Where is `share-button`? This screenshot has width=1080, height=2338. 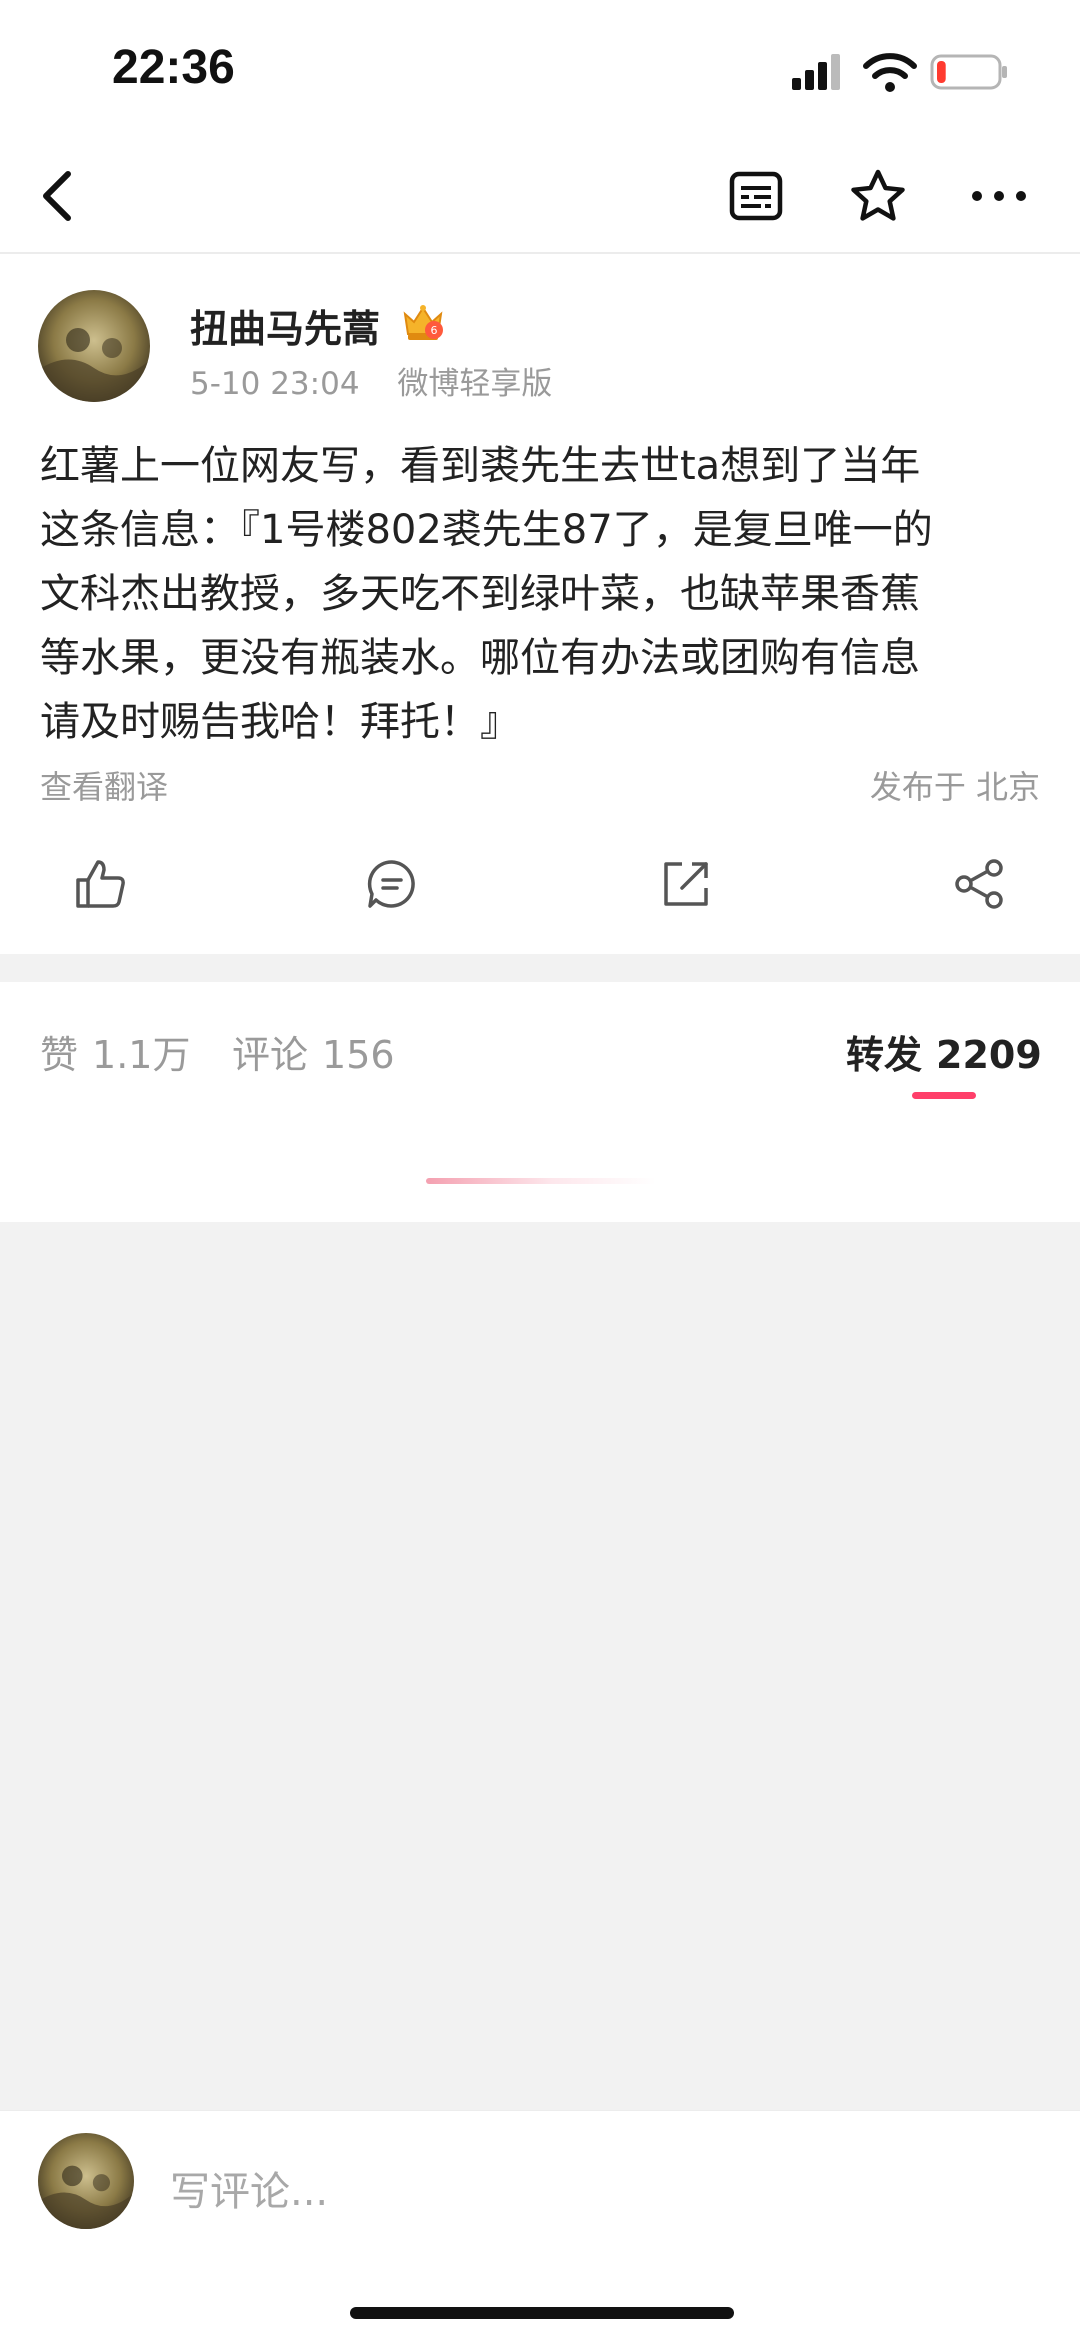
share-button is located at coordinates (980, 884).